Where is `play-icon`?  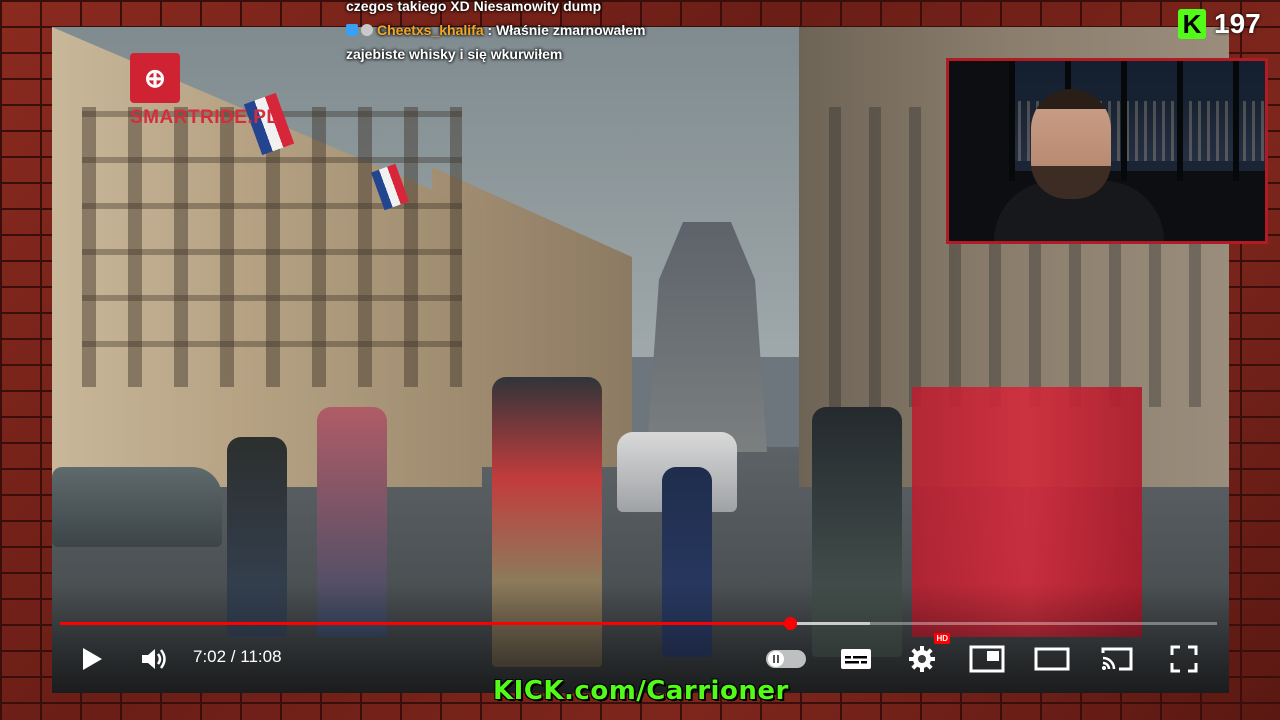
play-icon is located at coordinates (92, 659).